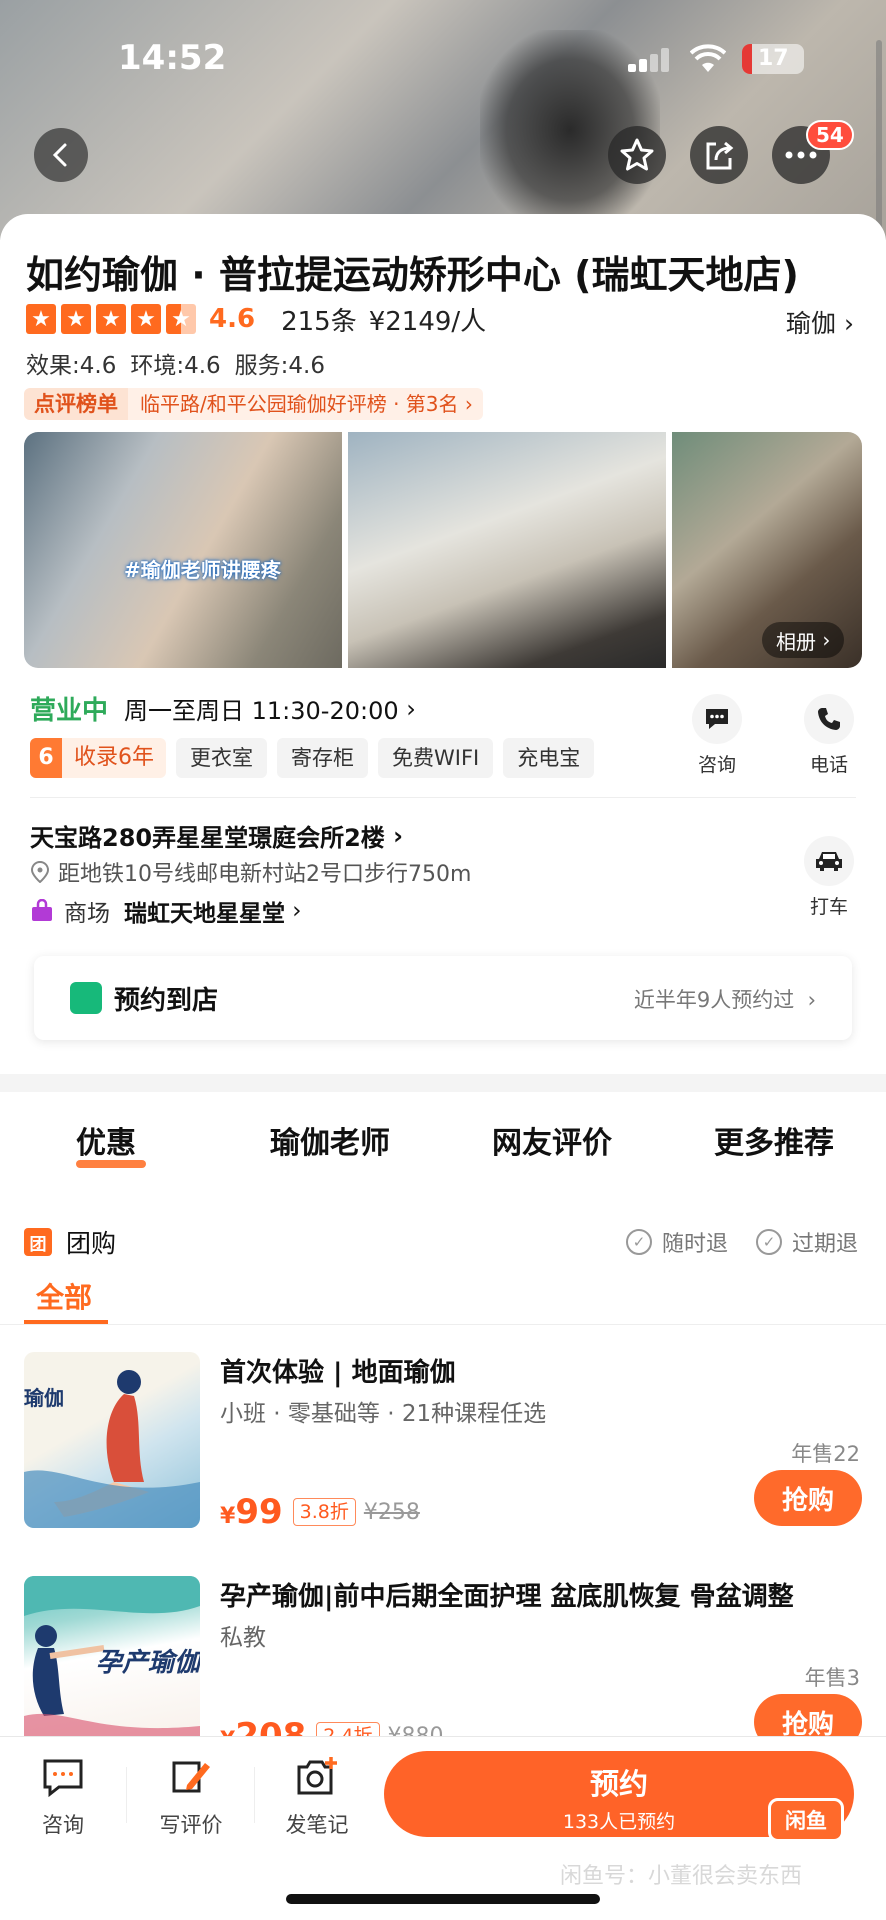  Describe the element at coordinates (383, 1414) in the screenshot. I see `deal-subtitle: 小班 · 零基础等 · 21种课程任选` at that location.